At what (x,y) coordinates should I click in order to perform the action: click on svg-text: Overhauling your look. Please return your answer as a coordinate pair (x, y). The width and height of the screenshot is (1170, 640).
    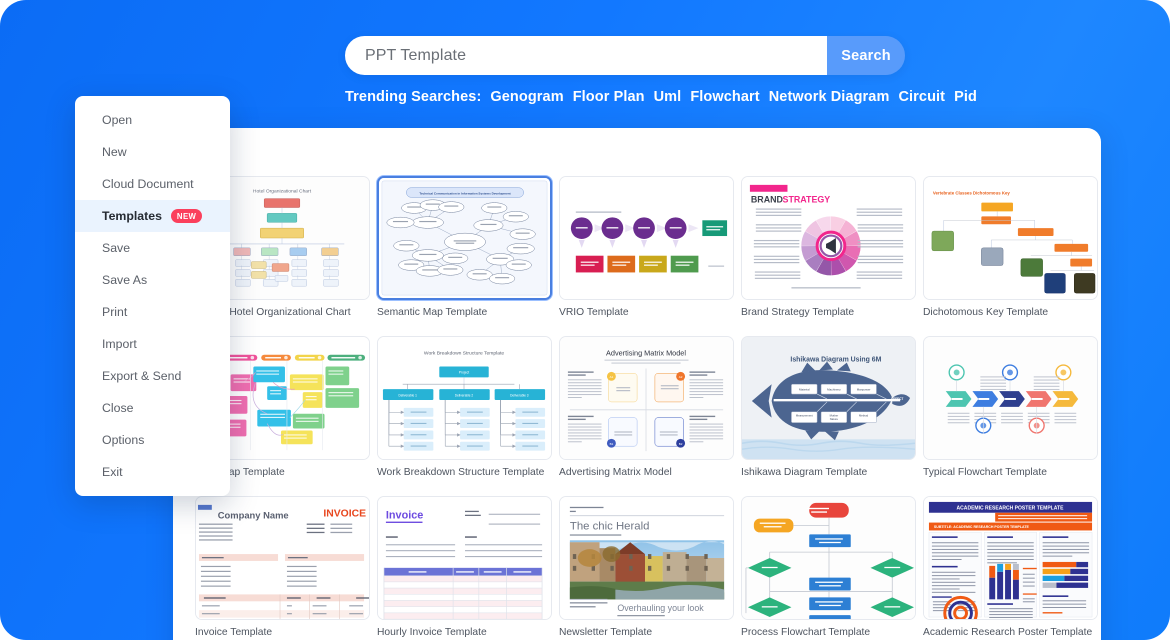
    Looking at the image, I should click on (660, 608).